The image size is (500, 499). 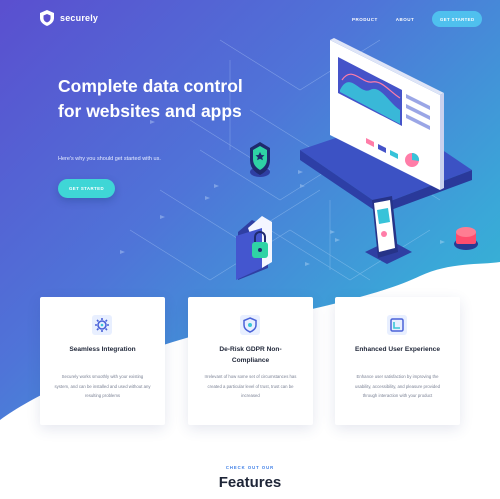 I want to click on card-title: Seamless Integration, so click(x=102, y=349).